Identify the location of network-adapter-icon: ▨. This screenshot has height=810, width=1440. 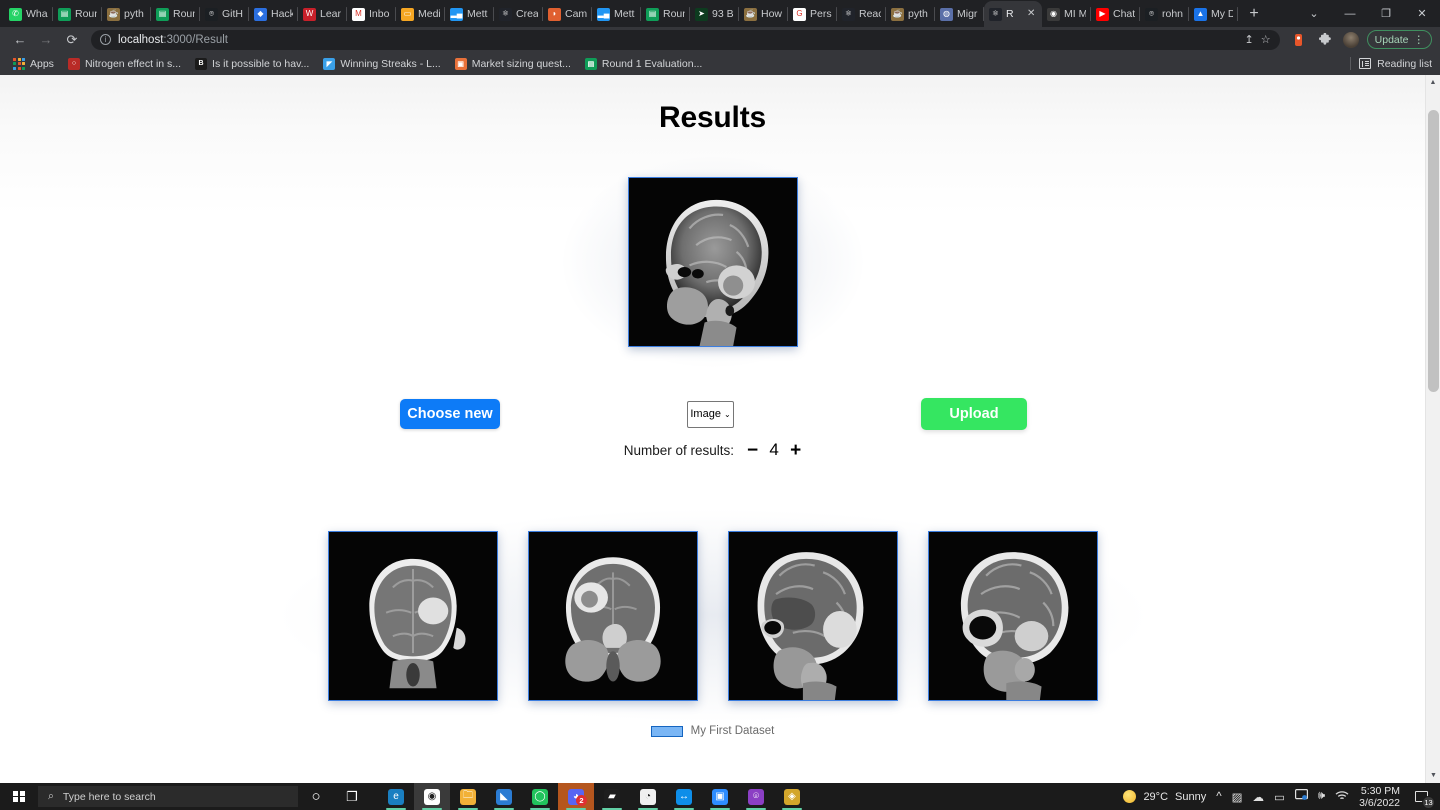
(1237, 797).